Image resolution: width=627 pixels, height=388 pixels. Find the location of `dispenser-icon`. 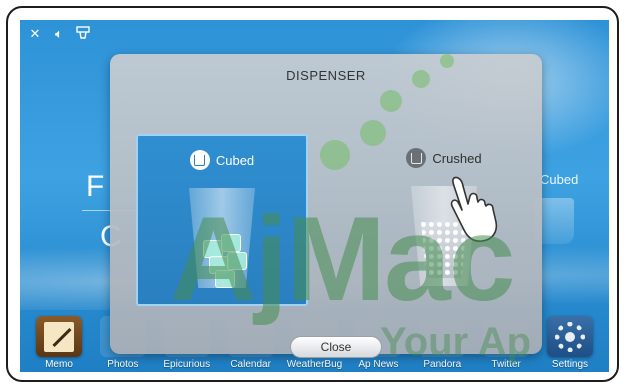

dispenser-icon is located at coordinates (83, 35).